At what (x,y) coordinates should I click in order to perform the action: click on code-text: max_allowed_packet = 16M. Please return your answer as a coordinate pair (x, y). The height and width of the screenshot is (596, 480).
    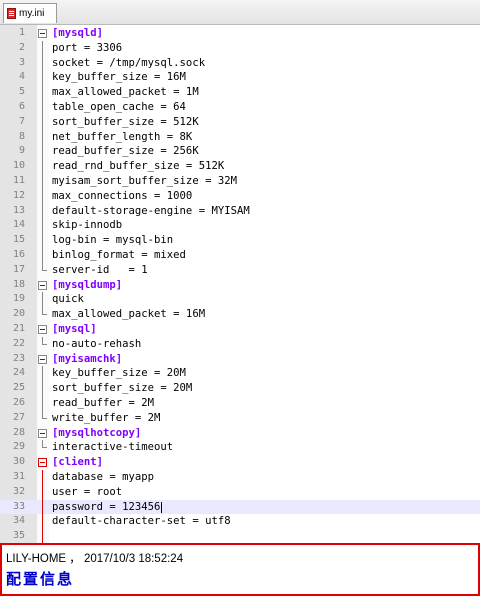
    Looking at the image, I should click on (129, 314).